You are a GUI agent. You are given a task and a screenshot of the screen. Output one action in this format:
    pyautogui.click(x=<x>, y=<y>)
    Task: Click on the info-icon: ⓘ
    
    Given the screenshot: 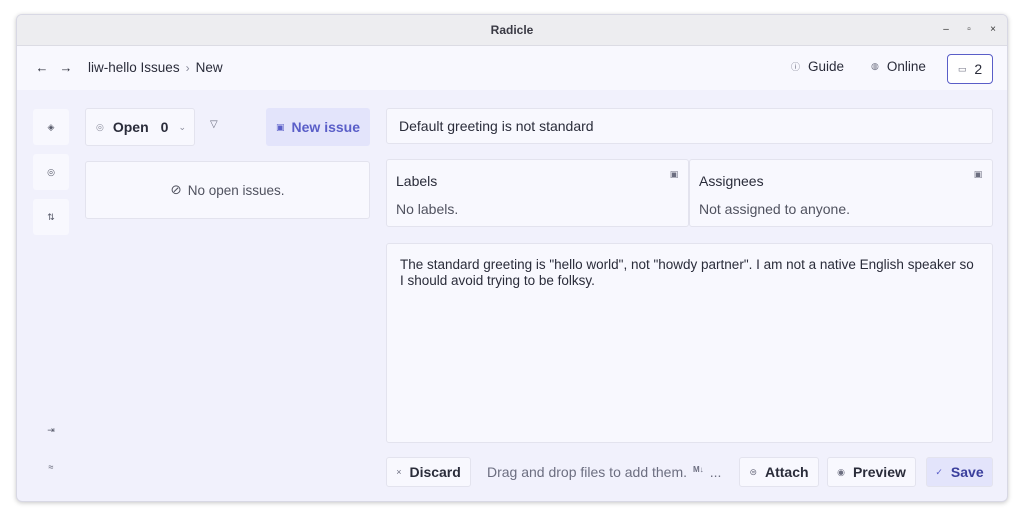 What is the action you would take?
    pyautogui.click(x=796, y=67)
    